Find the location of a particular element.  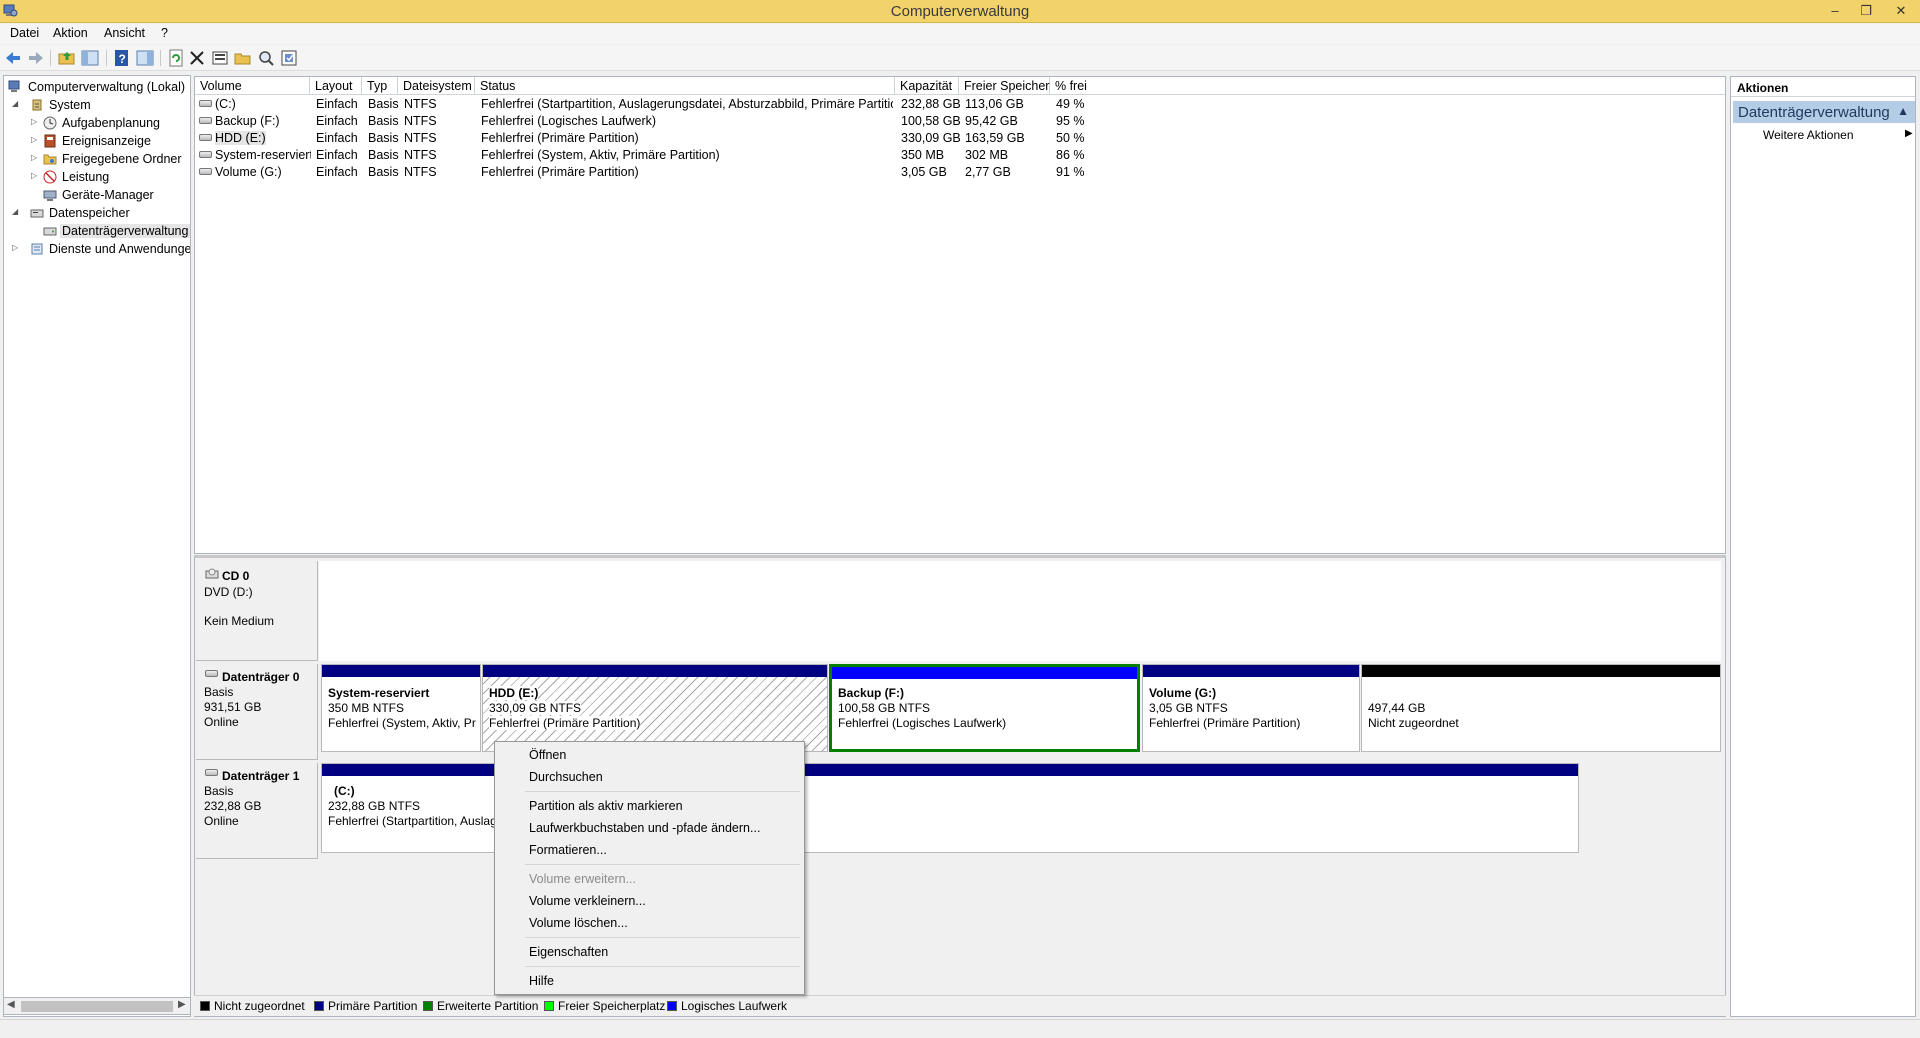

tree-horizontal-scrollbar: ◀ ▶ is located at coordinates (97, 1006).